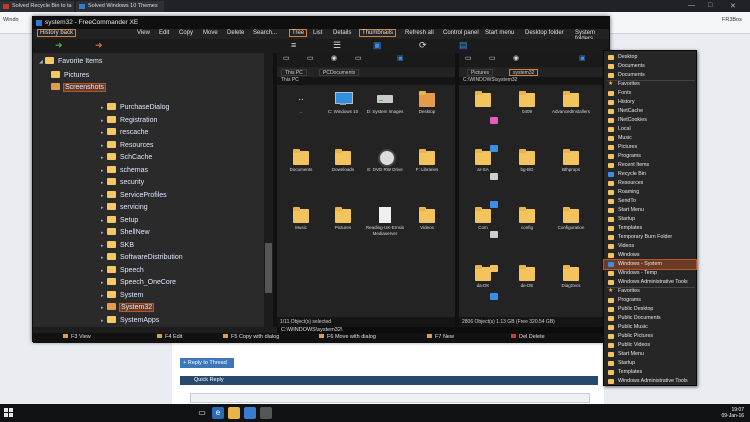  Describe the element at coordinates (571, 112) in the screenshot. I see `file-item: AdvancedInstallers` at that location.